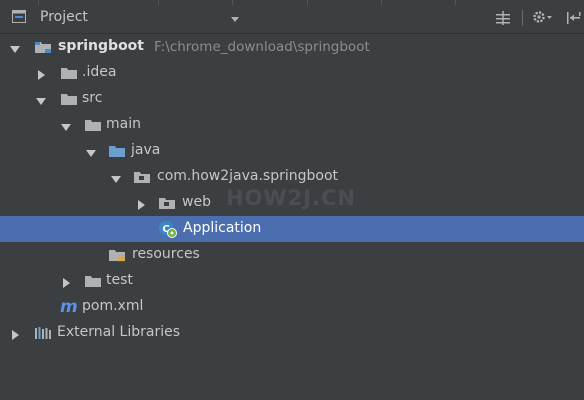 This screenshot has height=400, width=584. I want to click on tree-item-label: External Libraries, so click(118, 332).